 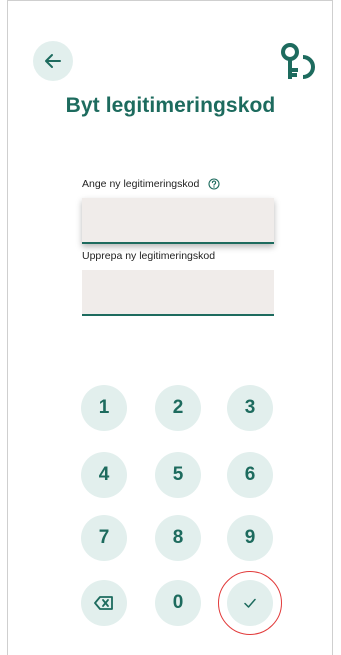 What do you see at coordinates (214, 184) in the screenshot?
I see `question-circle-icon` at bounding box center [214, 184].